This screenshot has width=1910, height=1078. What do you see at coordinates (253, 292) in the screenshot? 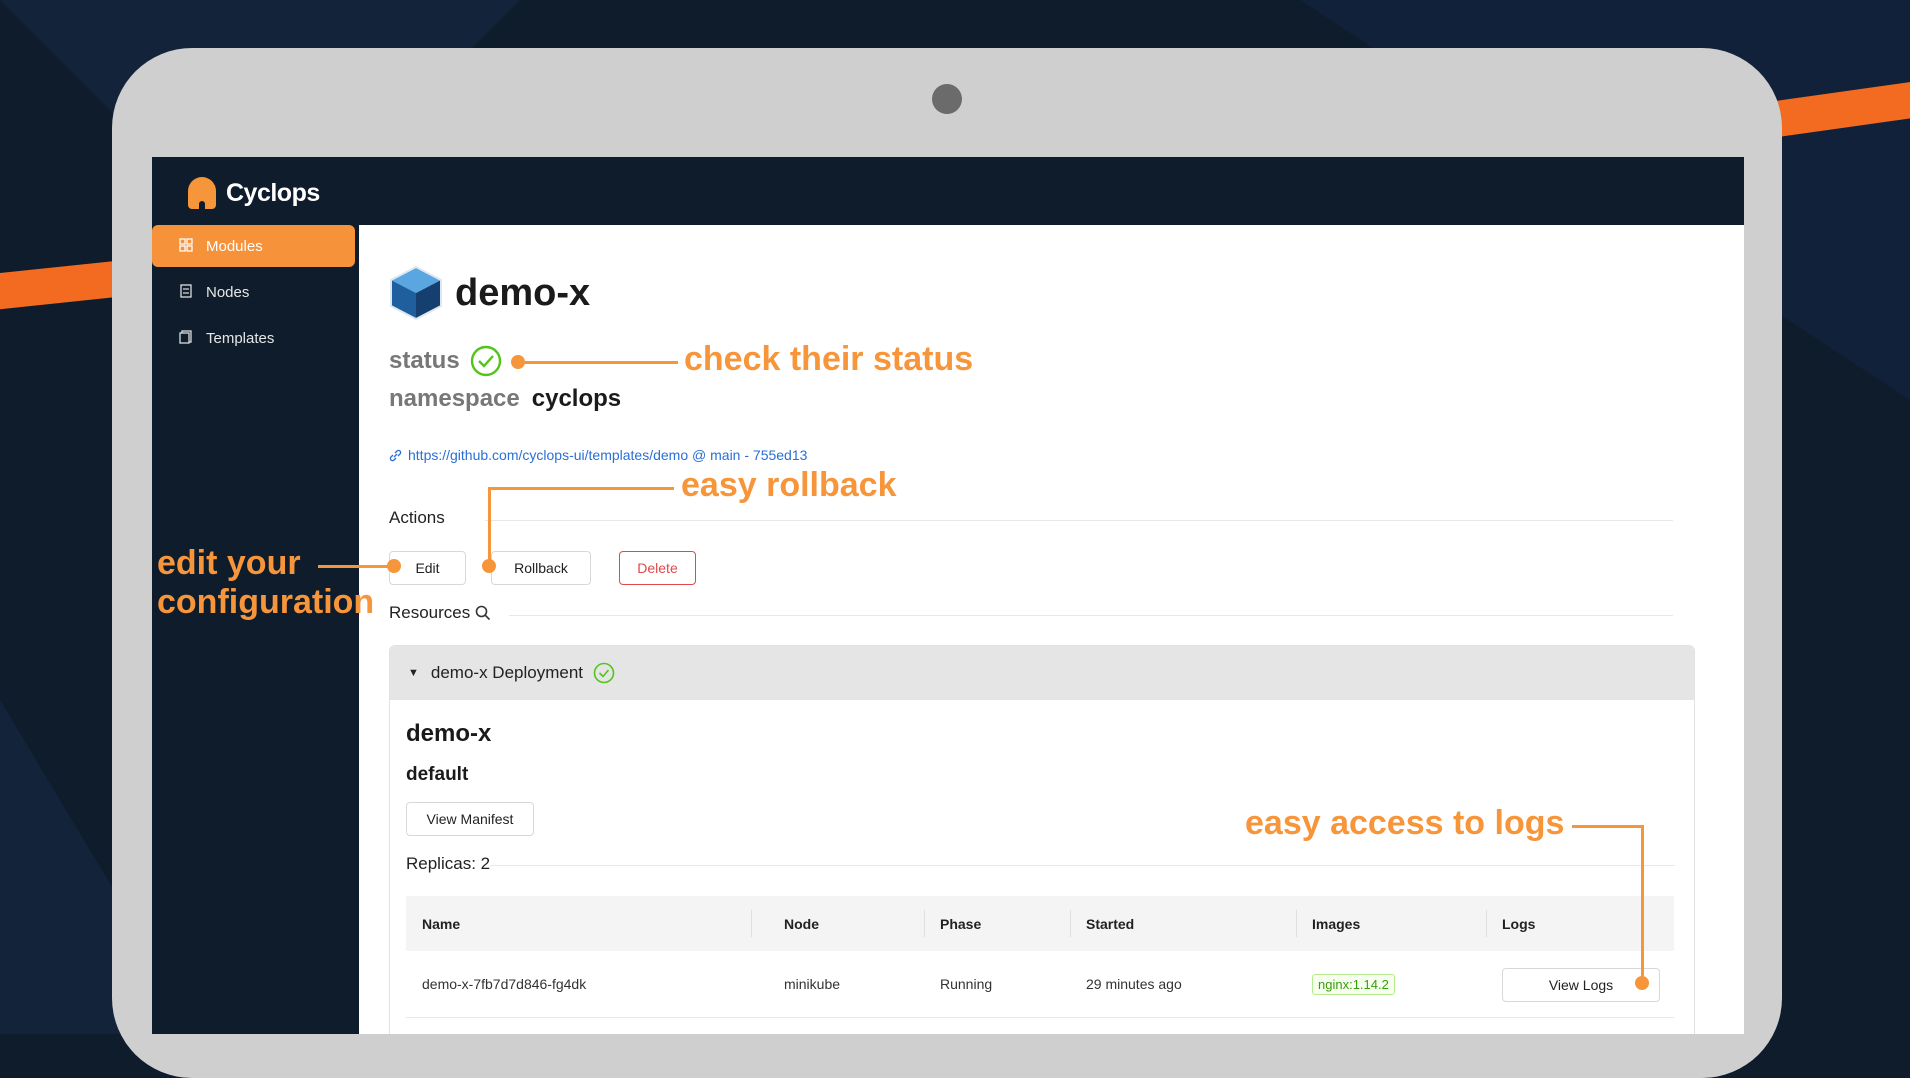
I see `sidebar-item-nodes: Nodes` at bounding box center [253, 292].